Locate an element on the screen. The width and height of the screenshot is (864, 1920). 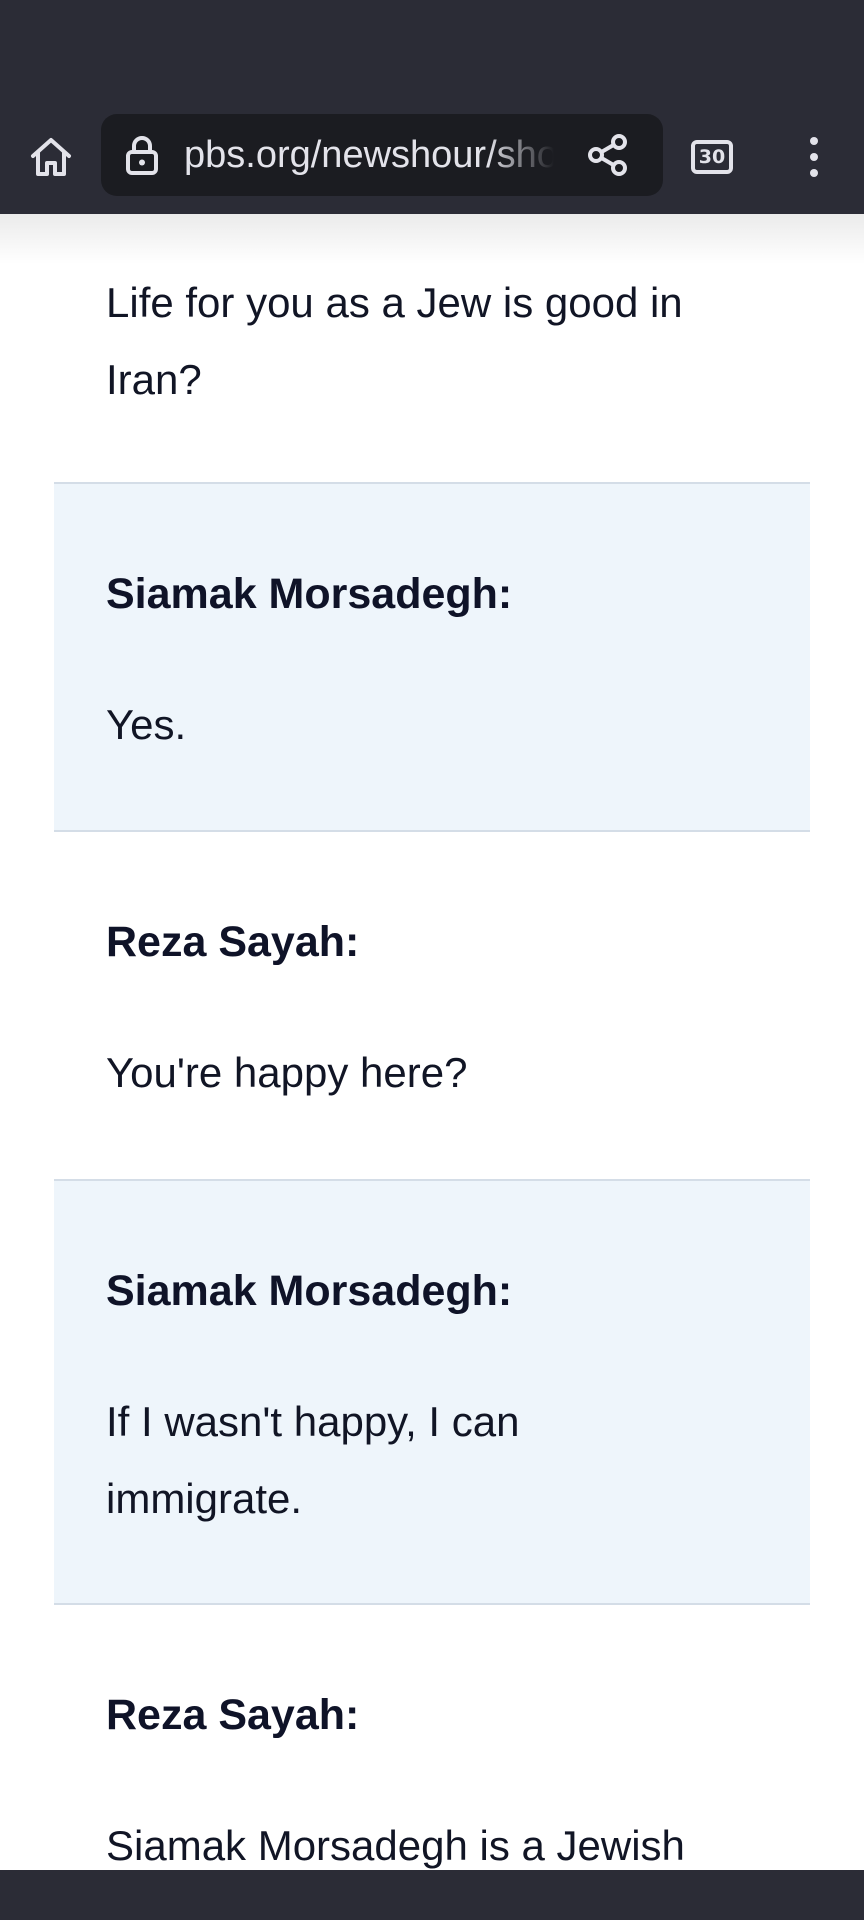
speaker-text: If I wasn't happy, I can immigrate. is located at coordinates (313, 1460).